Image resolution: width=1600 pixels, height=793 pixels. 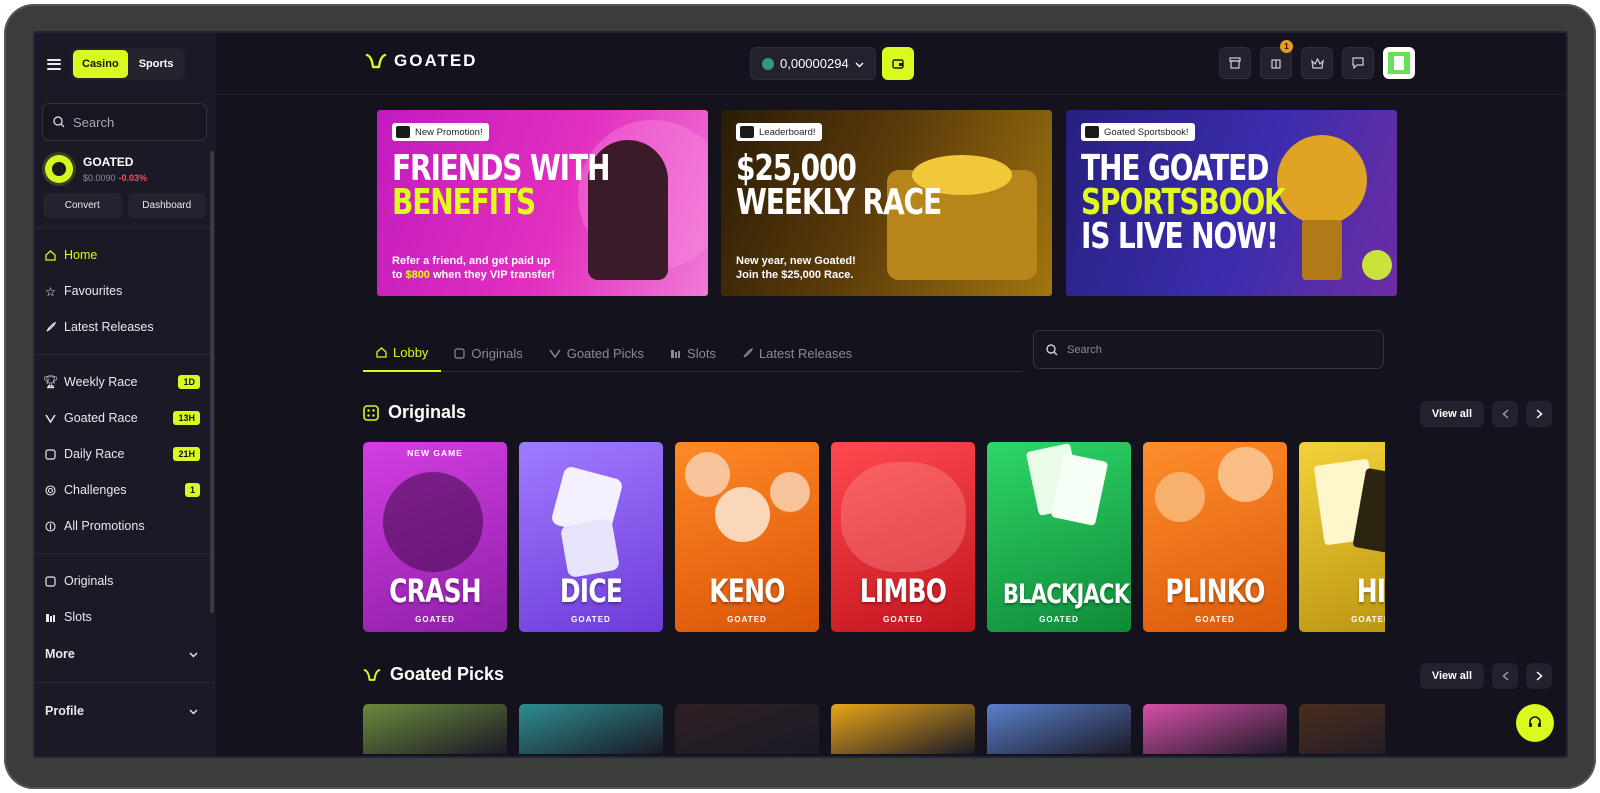 What do you see at coordinates (1286, 46) in the screenshot?
I see `notification-badge: 1` at bounding box center [1286, 46].